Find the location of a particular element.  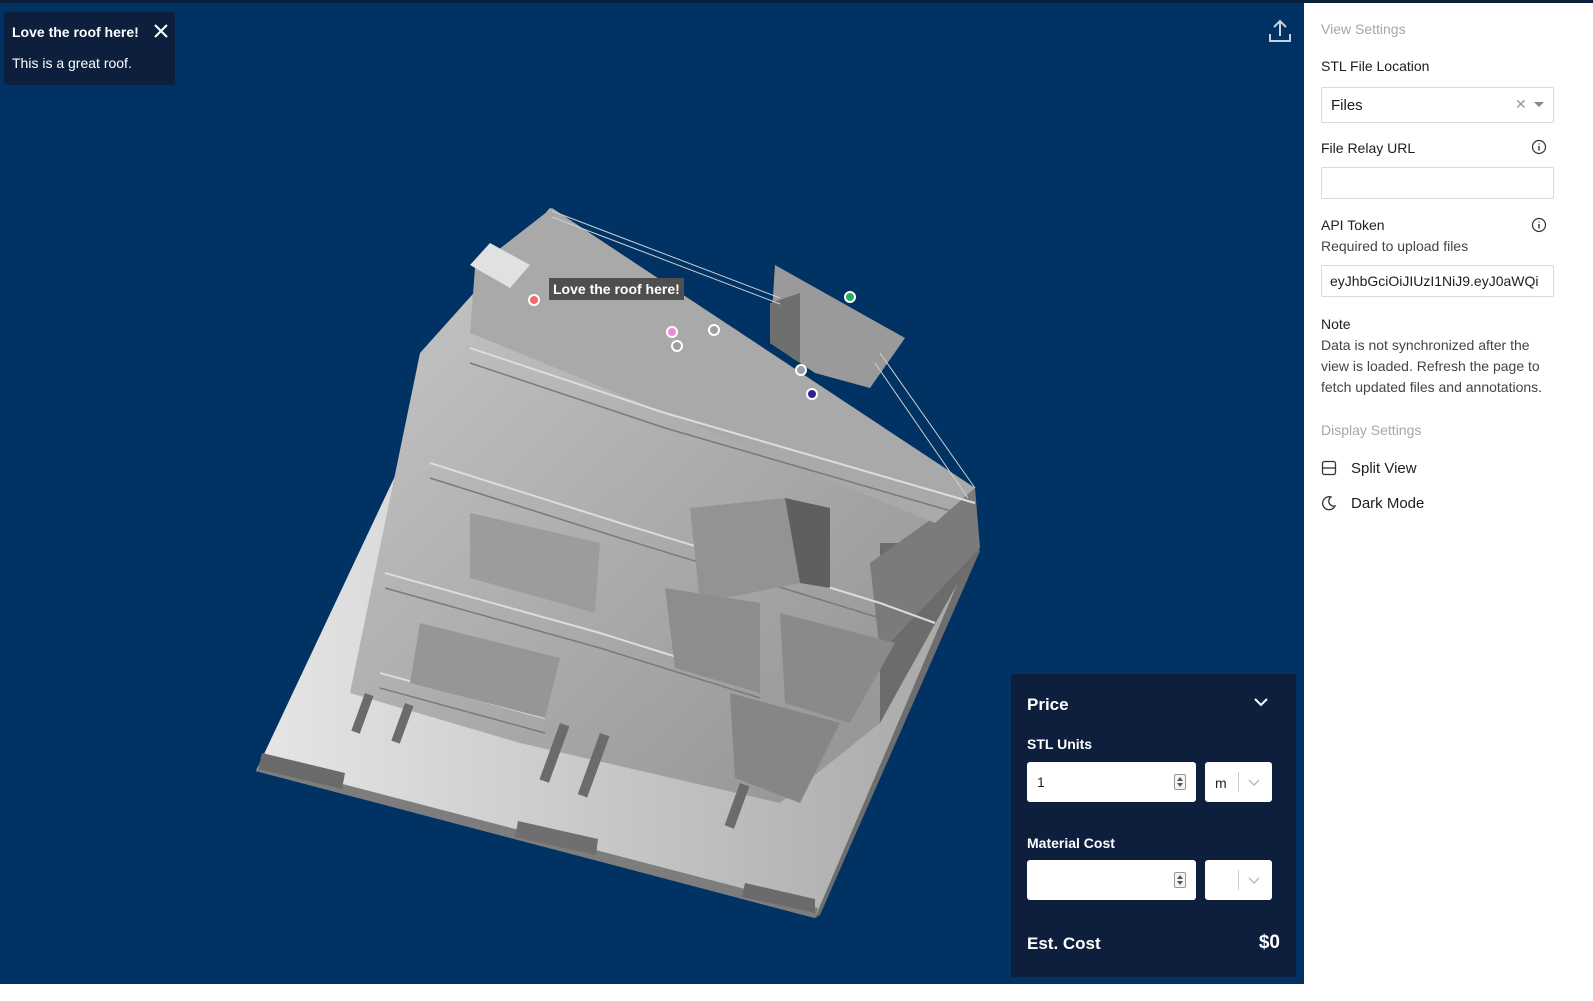

material-cost-label: Material Cost is located at coordinates (1071, 843).